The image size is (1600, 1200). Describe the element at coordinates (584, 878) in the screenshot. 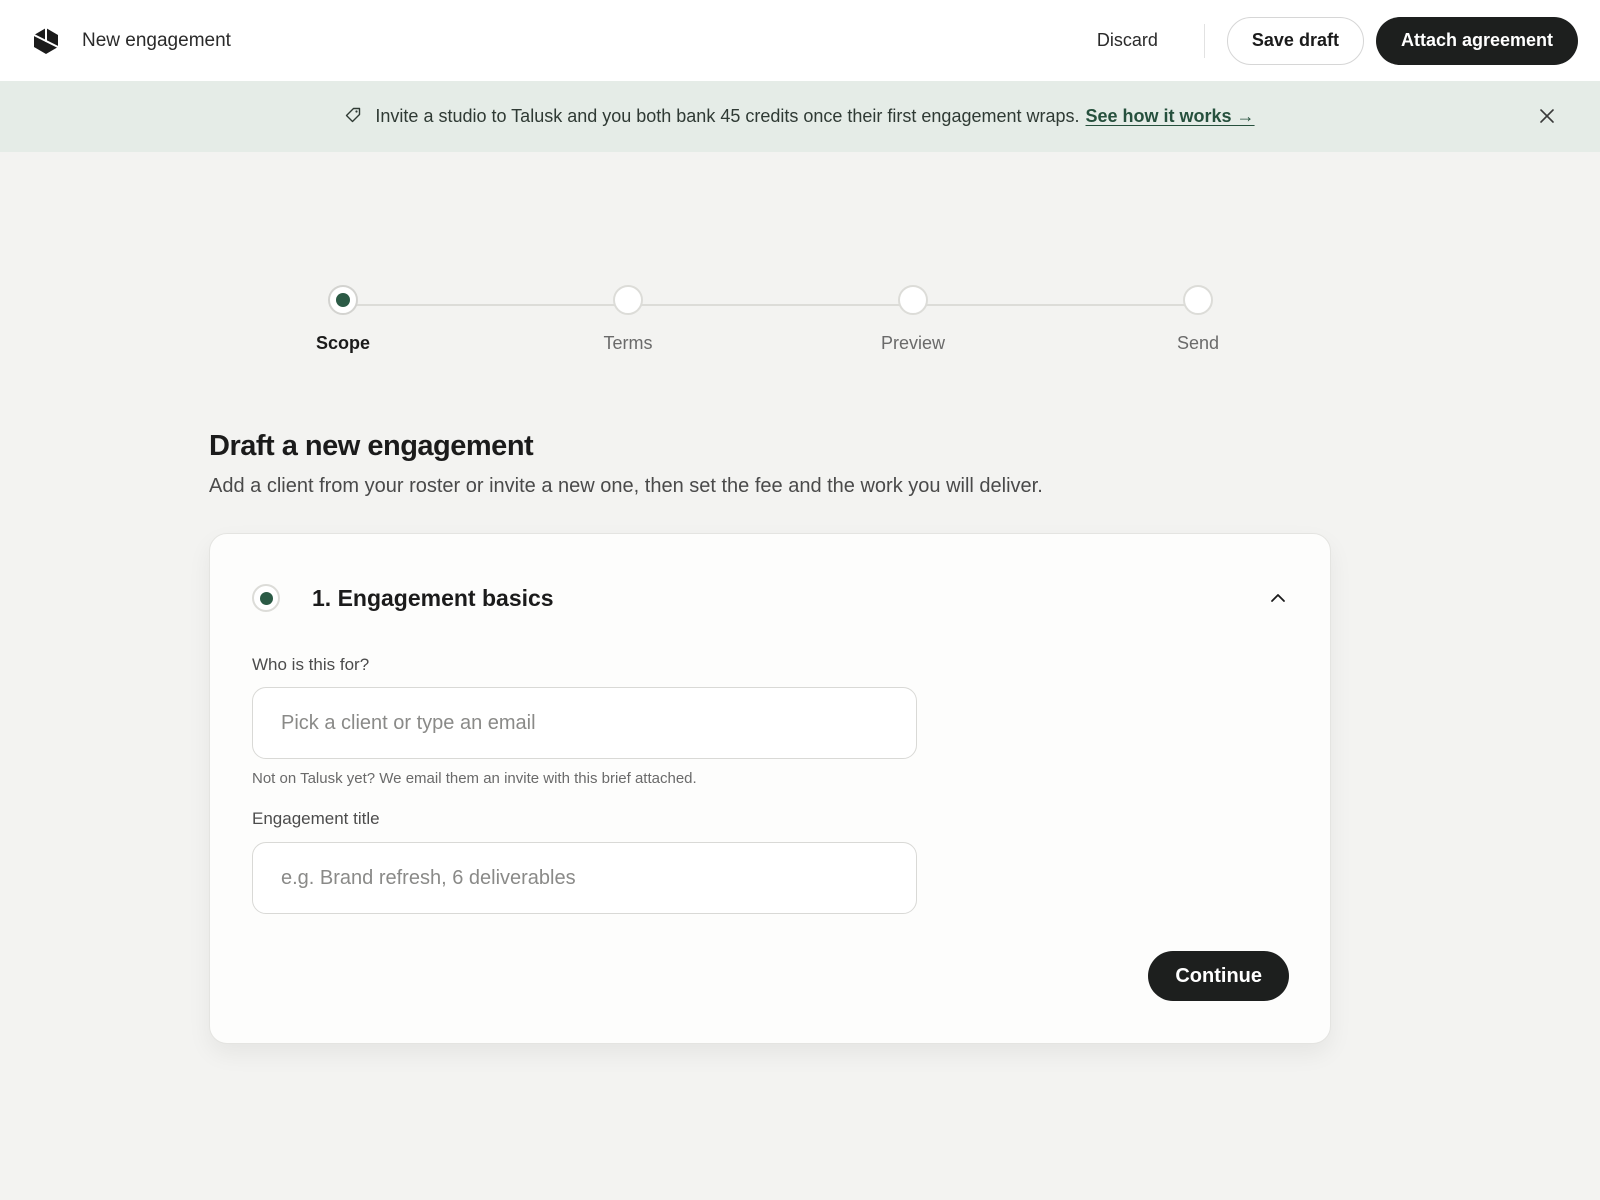

I see `engagement-title-input` at that location.